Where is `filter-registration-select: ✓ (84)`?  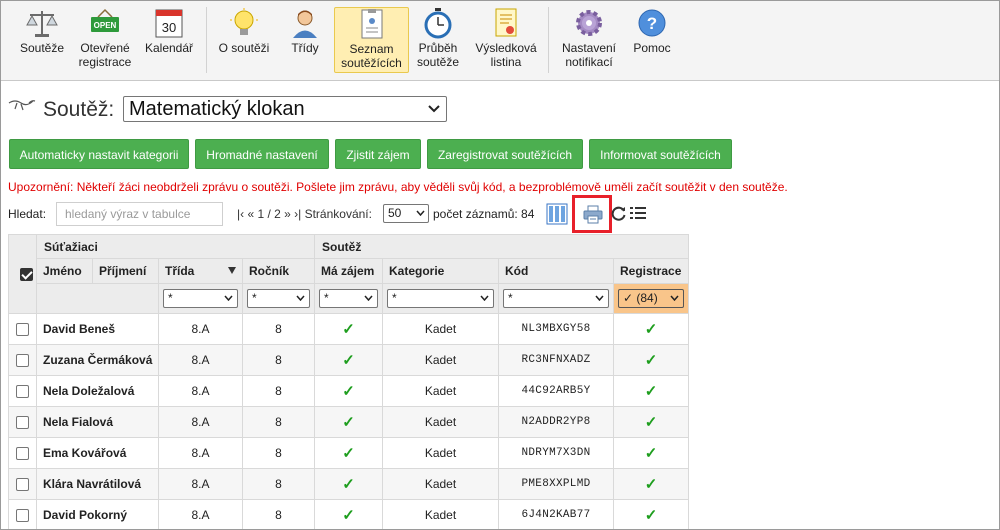 filter-registration-select: ✓ (84) is located at coordinates (651, 298).